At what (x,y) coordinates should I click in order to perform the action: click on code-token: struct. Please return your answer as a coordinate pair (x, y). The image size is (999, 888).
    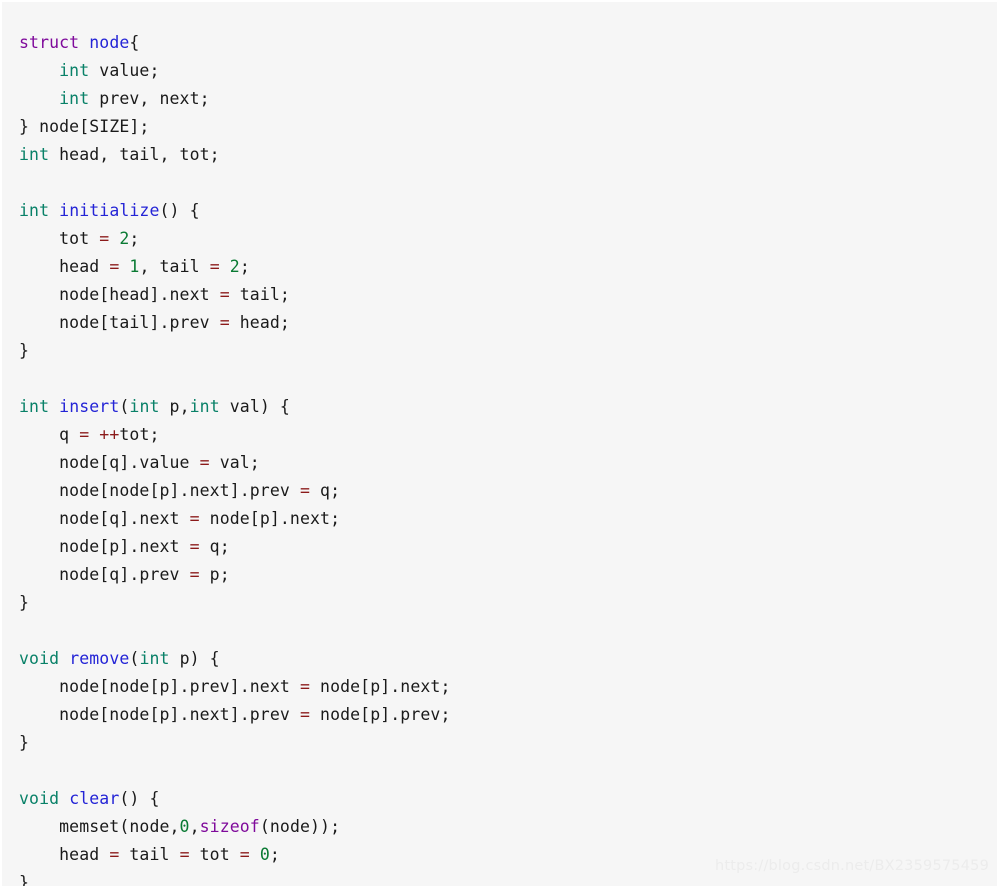
    Looking at the image, I should click on (49, 42).